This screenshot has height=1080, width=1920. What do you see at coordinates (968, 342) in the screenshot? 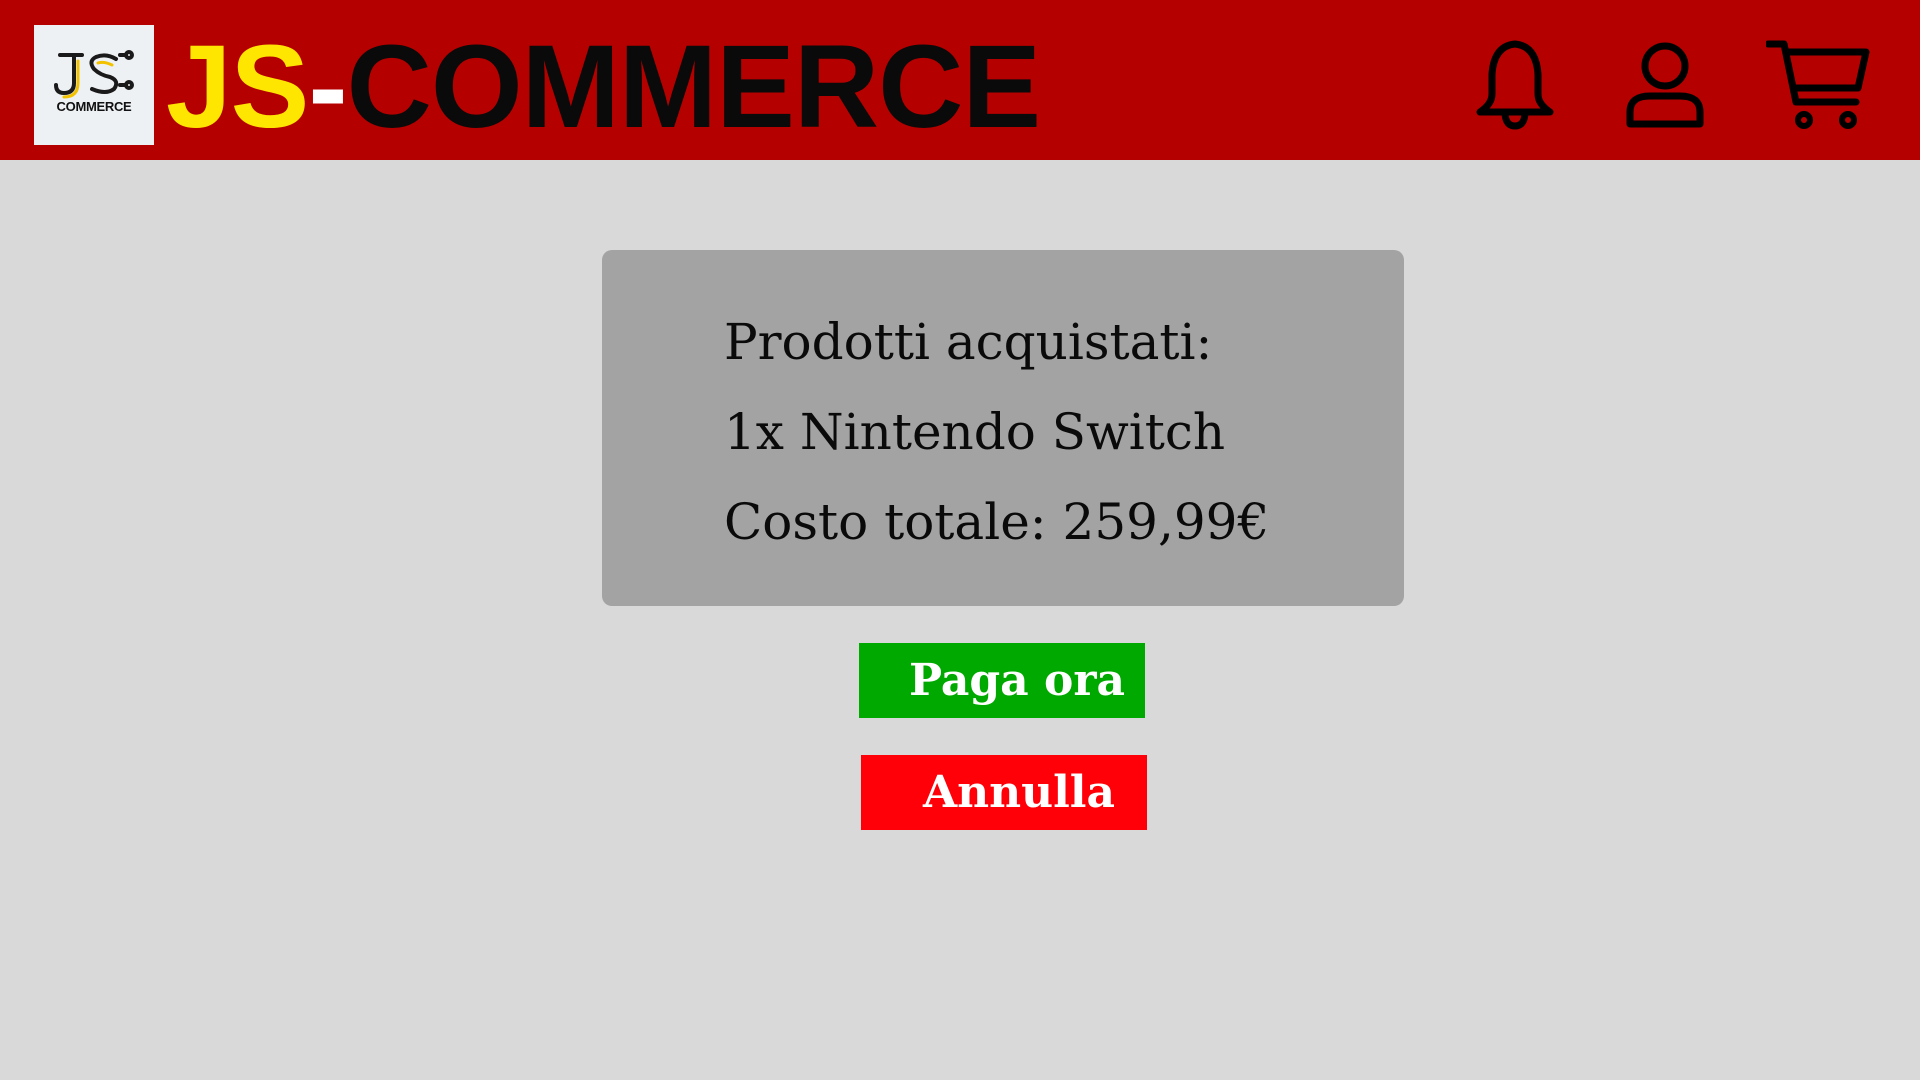
I see `purchased-products-heading: Prodotti acquistati:` at bounding box center [968, 342].